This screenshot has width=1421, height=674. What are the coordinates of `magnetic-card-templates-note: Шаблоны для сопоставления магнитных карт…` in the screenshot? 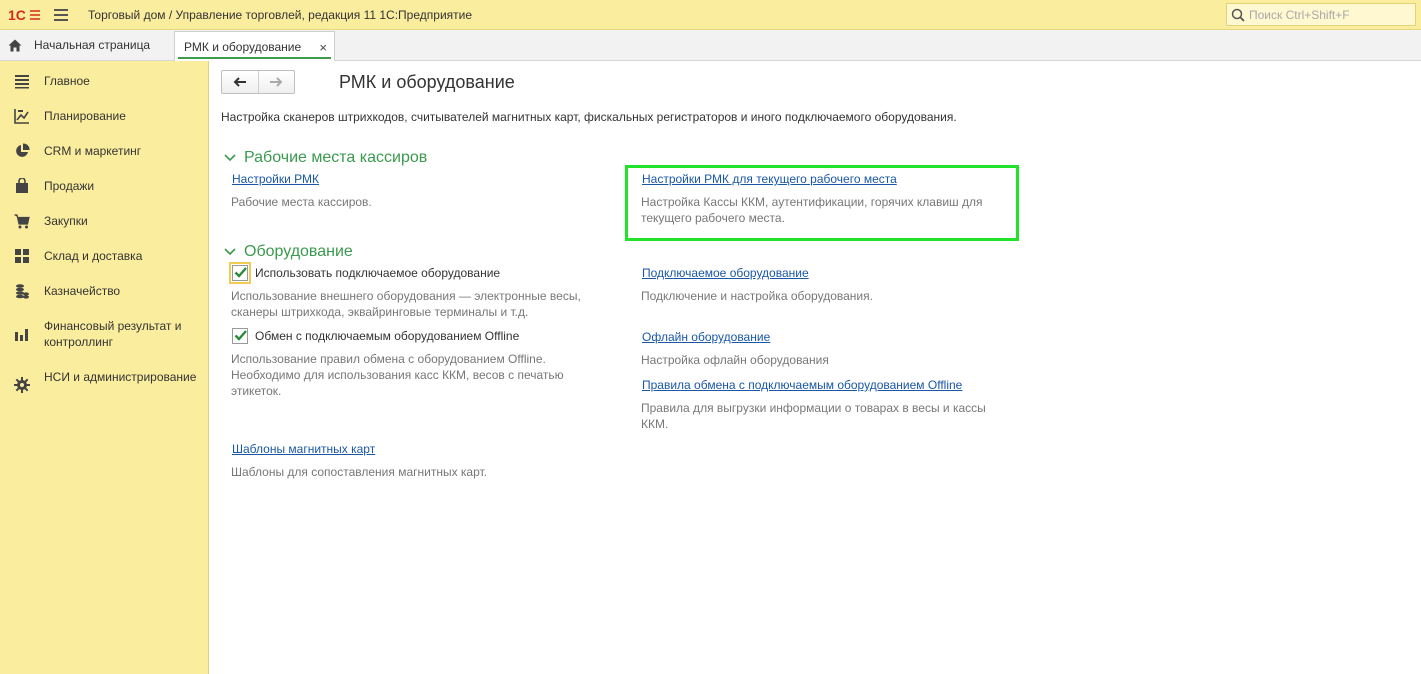 It's located at (359, 472).